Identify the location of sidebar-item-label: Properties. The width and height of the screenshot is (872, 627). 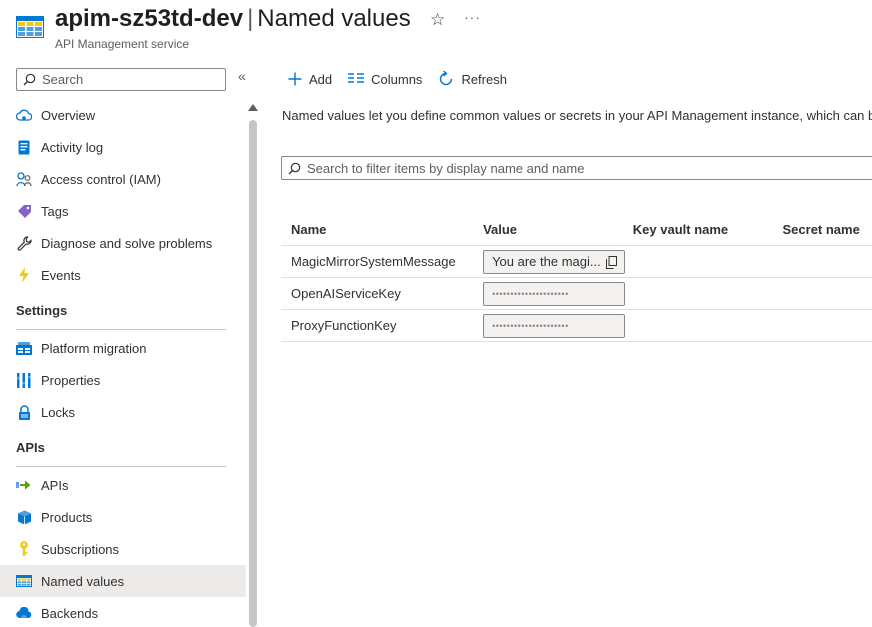
(71, 380).